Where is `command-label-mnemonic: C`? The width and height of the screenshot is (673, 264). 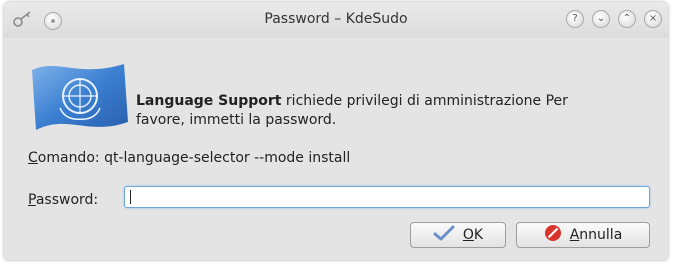
command-label-mnemonic: C is located at coordinates (33, 158).